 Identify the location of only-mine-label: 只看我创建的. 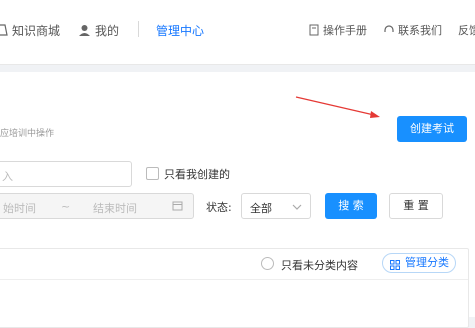
(197, 174).